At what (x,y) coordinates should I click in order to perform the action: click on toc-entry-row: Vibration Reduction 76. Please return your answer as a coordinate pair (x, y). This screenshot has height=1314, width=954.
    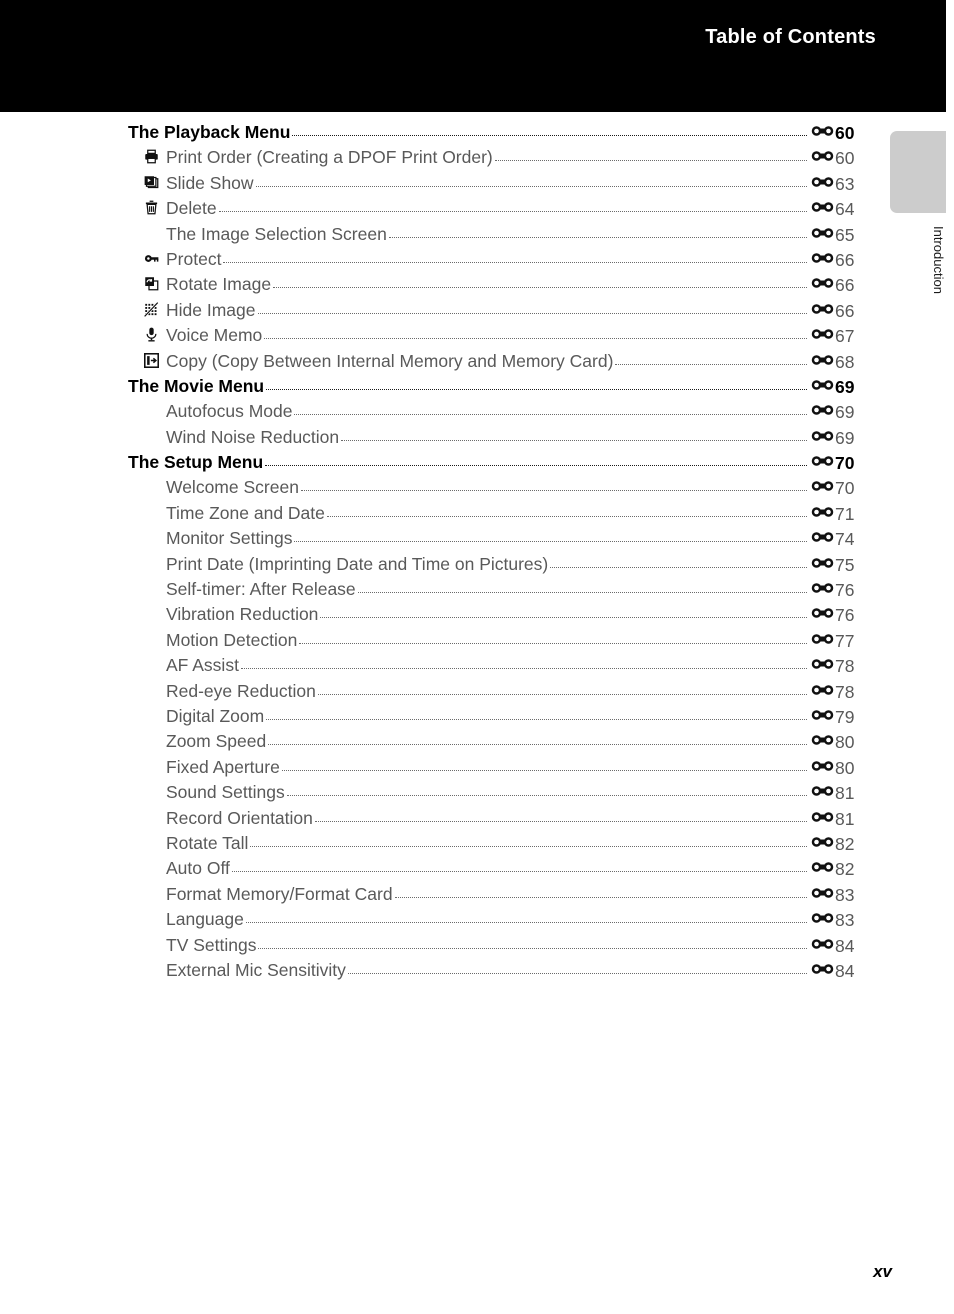
    Looking at the image, I should click on (499, 616).